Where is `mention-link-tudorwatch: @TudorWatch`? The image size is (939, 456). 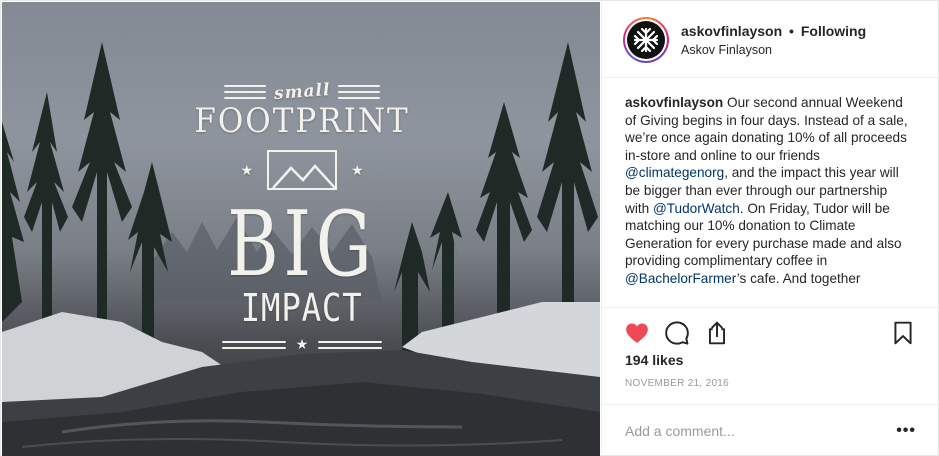
mention-link-tudorwatch: @TudorWatch is located at coordinates (696, 208).